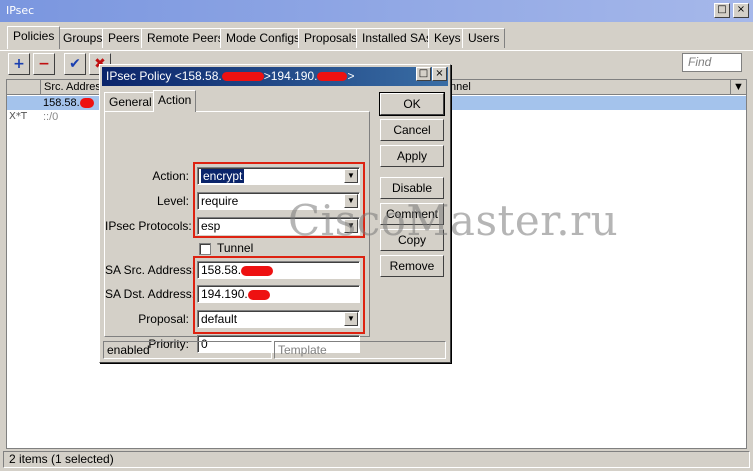  I want to click on ipsec-protocols-label: IPsec Protocols:, so click(148, 226).